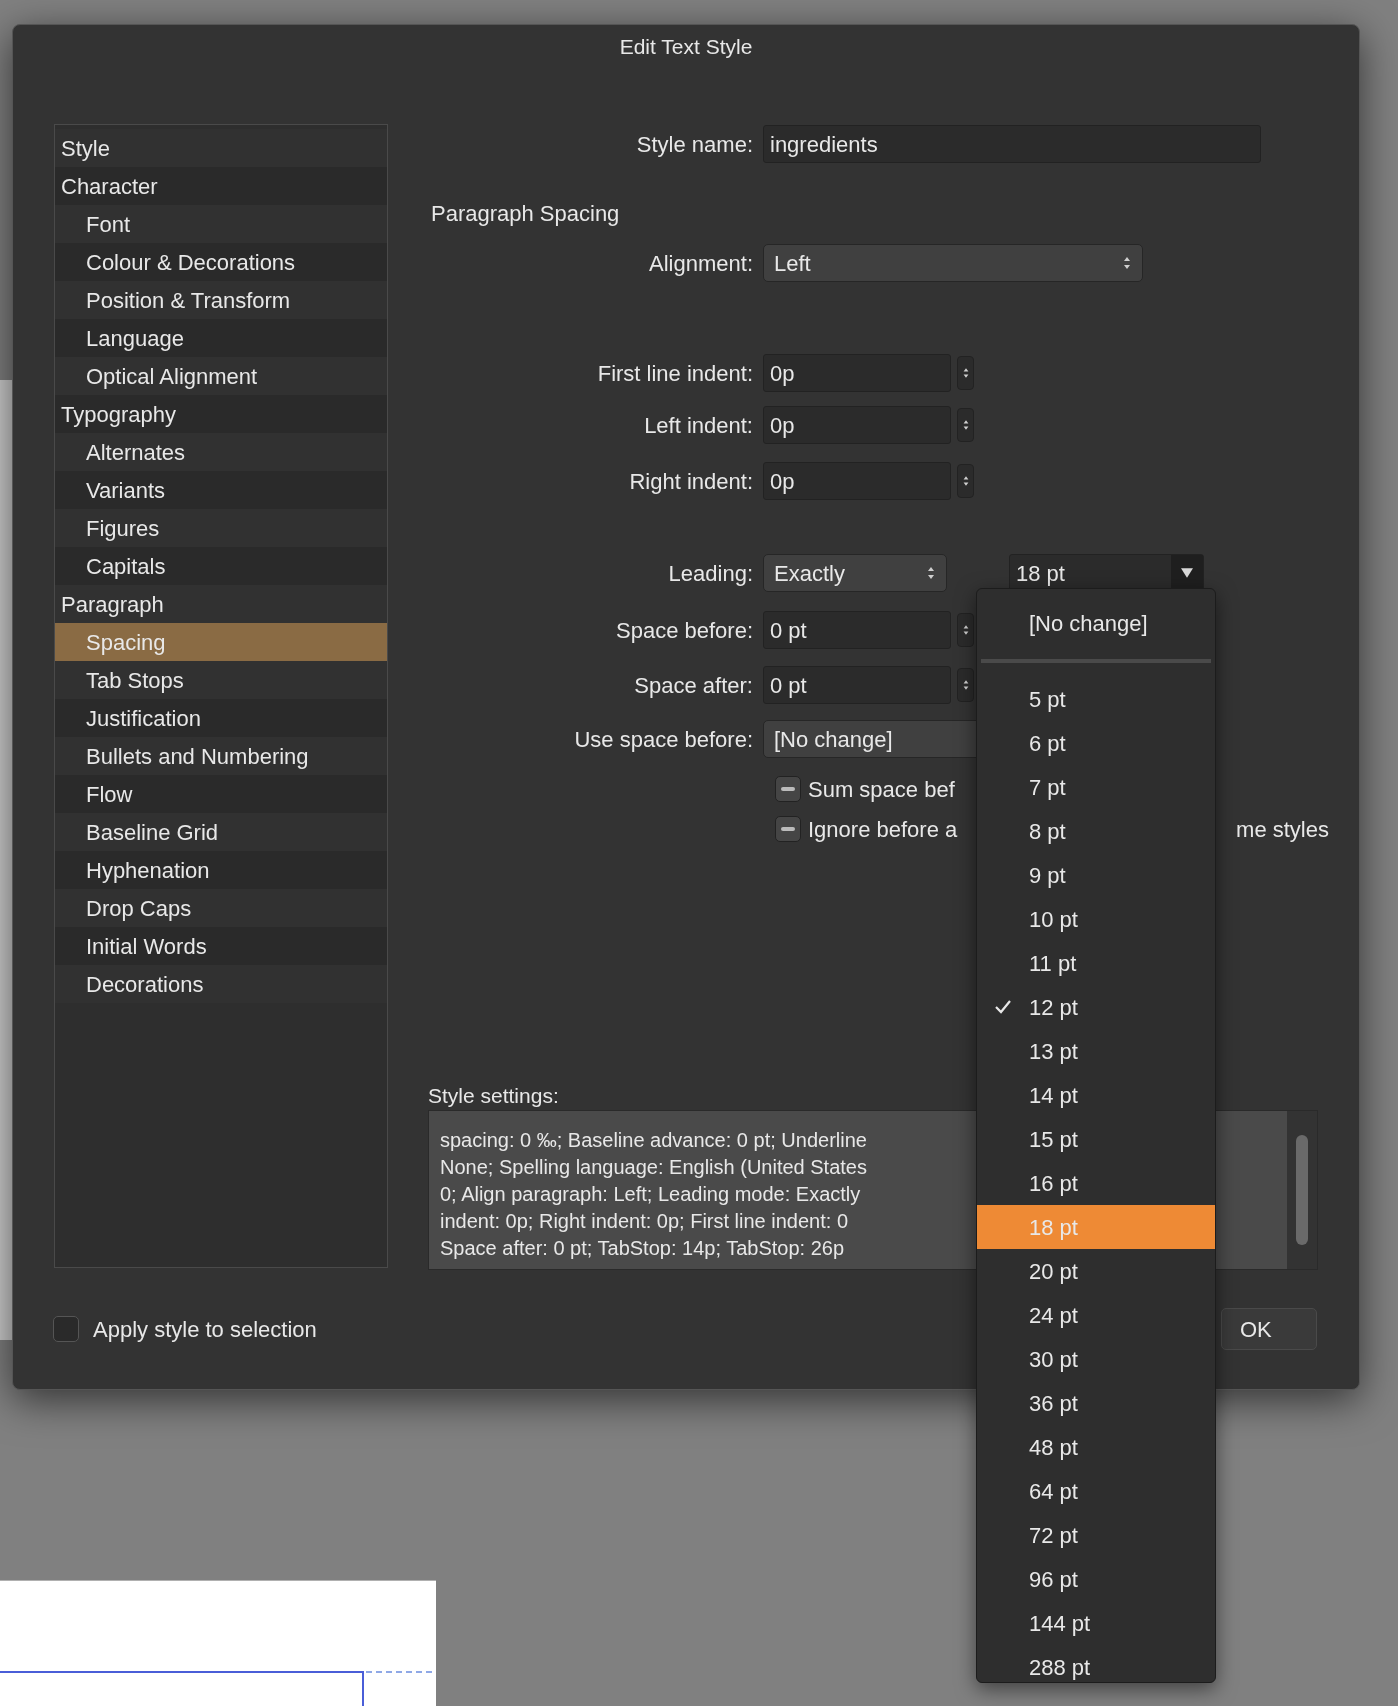  What do you see at coordinates (881, 789) in the screenshot?
I see `checkbox-label: Sum space bef` at bounding box center [881, 789].